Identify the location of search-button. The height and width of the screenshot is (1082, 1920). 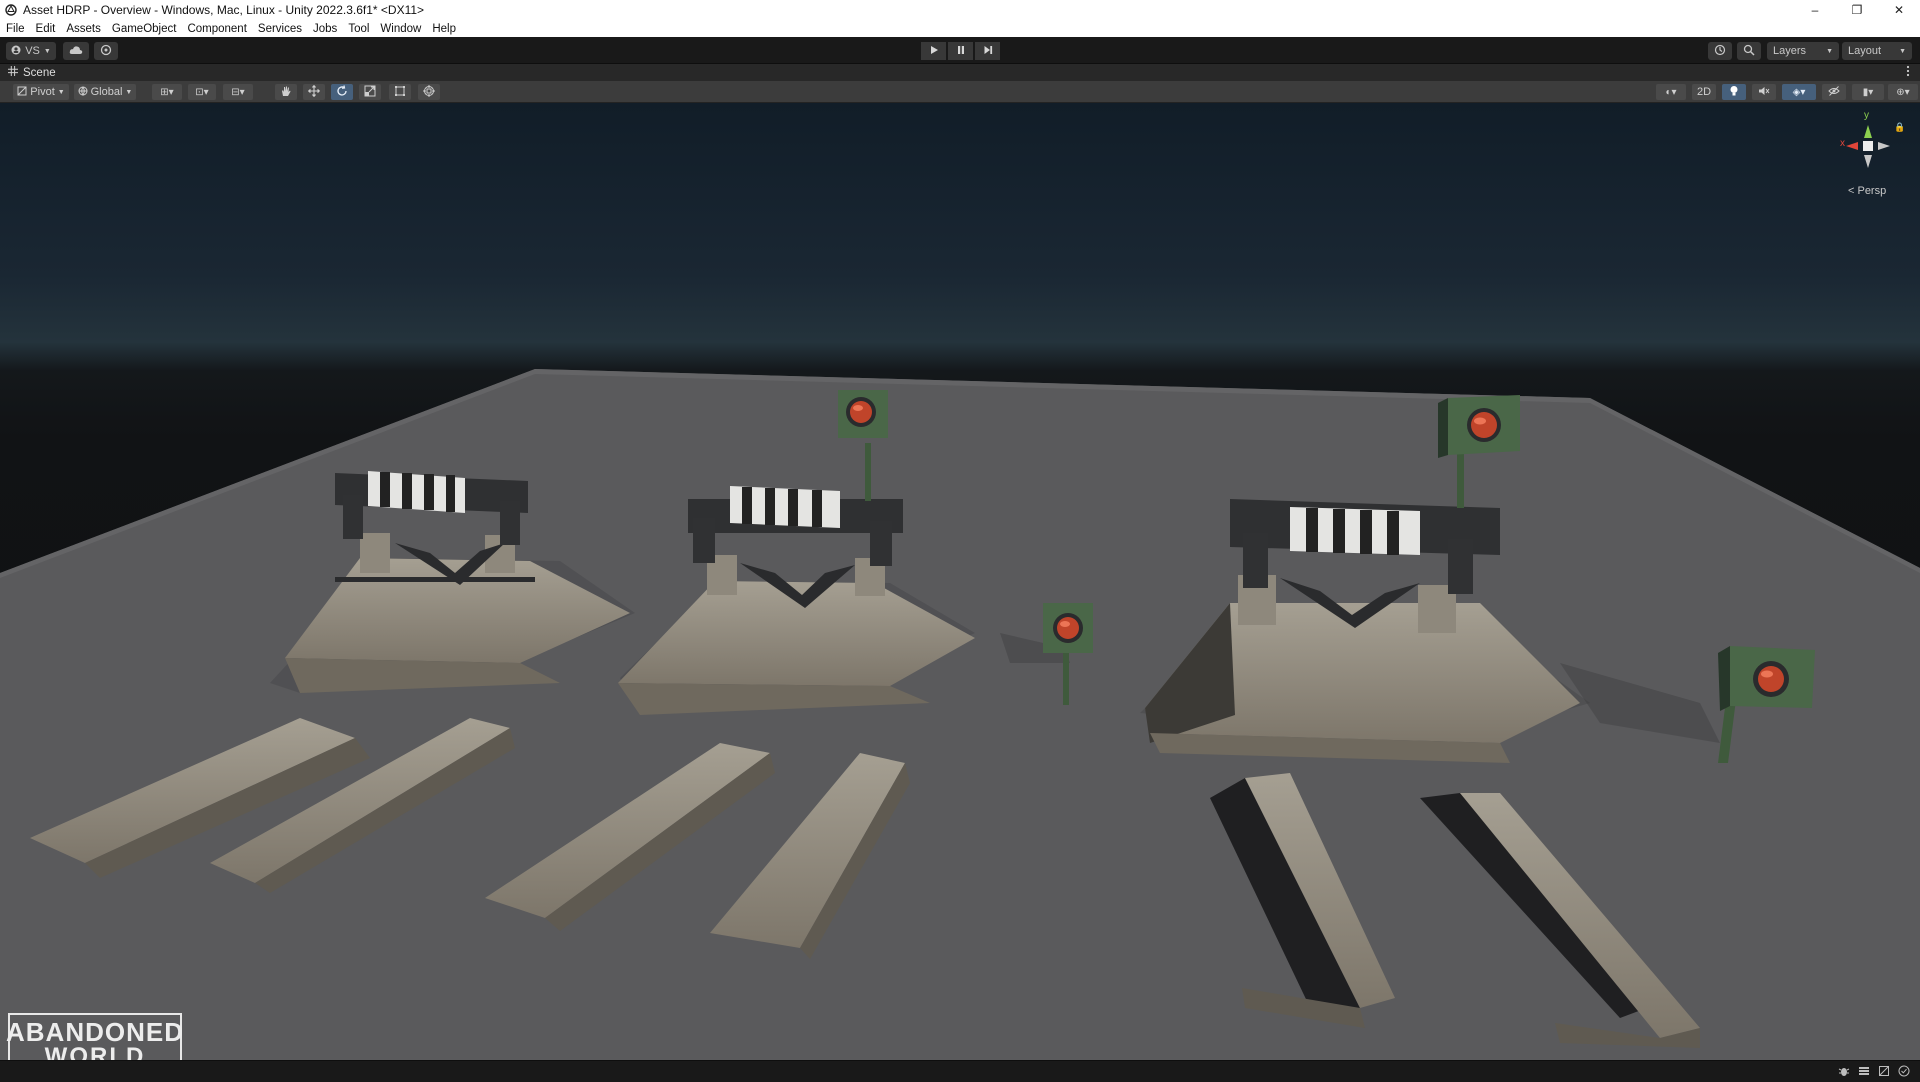
(1749, 51).